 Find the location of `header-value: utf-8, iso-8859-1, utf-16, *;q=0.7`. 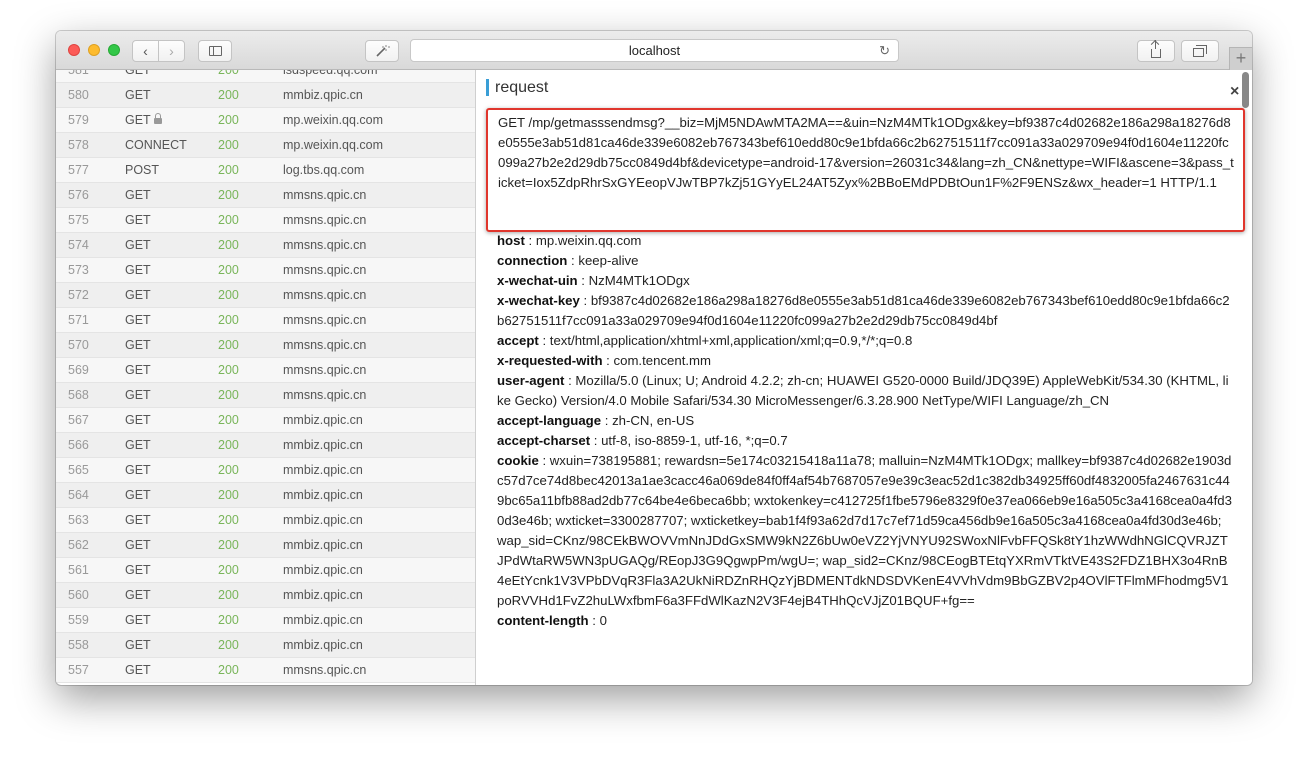

header-value: utf-8, iso-8859-1, utf-16, *;q=0.7 is located at coordinates (694, 440).